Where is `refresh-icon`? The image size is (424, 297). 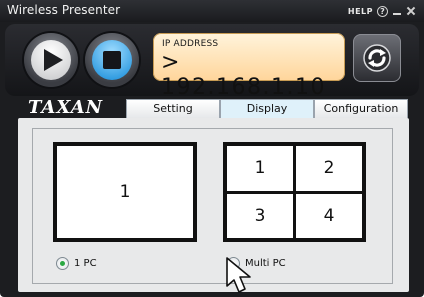 refresh-icon is located at coordinates (377, 58).